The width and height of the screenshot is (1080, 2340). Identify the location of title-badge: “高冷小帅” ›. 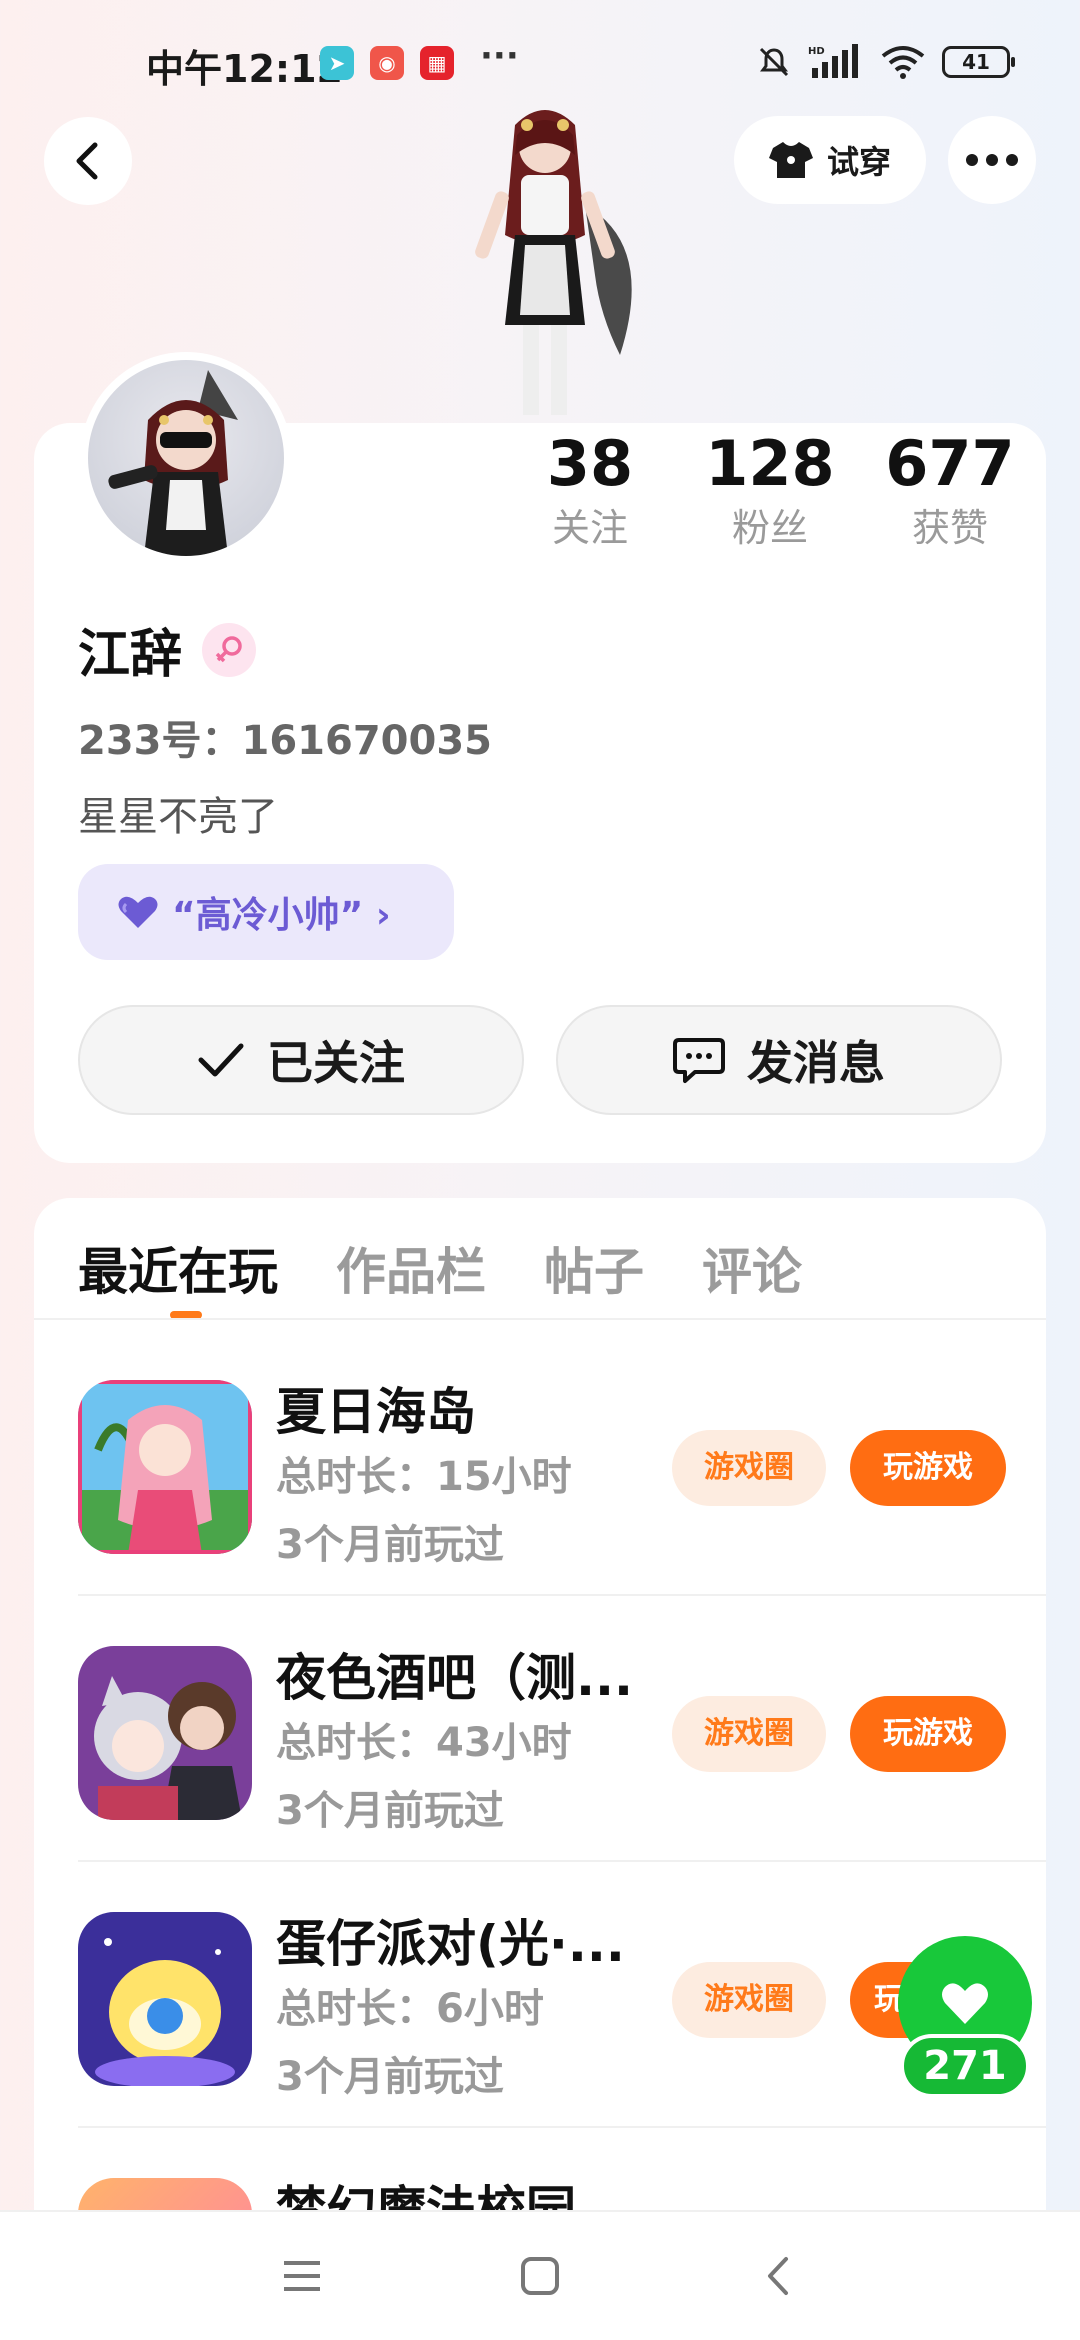
(266, 912).